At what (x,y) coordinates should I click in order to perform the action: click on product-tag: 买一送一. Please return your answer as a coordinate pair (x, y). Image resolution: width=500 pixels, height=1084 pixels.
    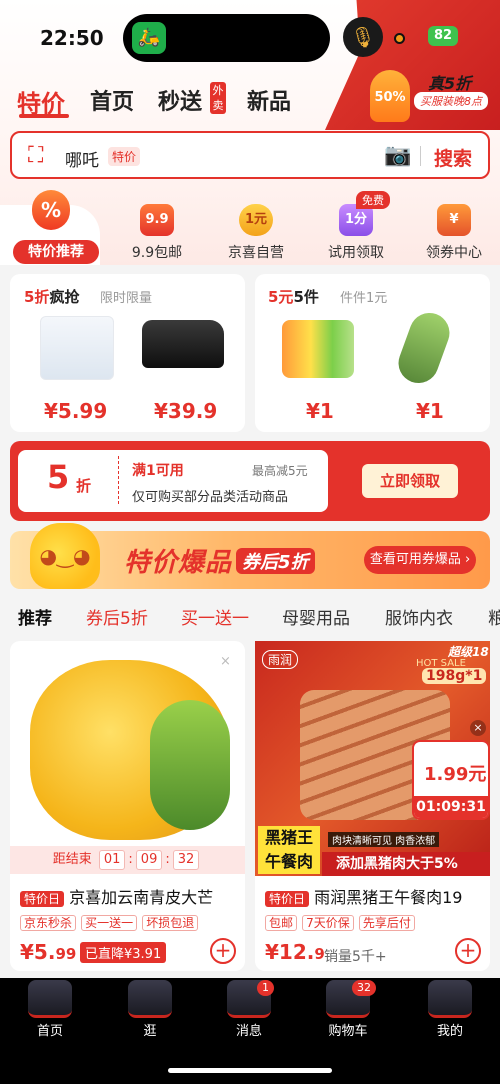
    Looking at the image, I should click on (109, 923).